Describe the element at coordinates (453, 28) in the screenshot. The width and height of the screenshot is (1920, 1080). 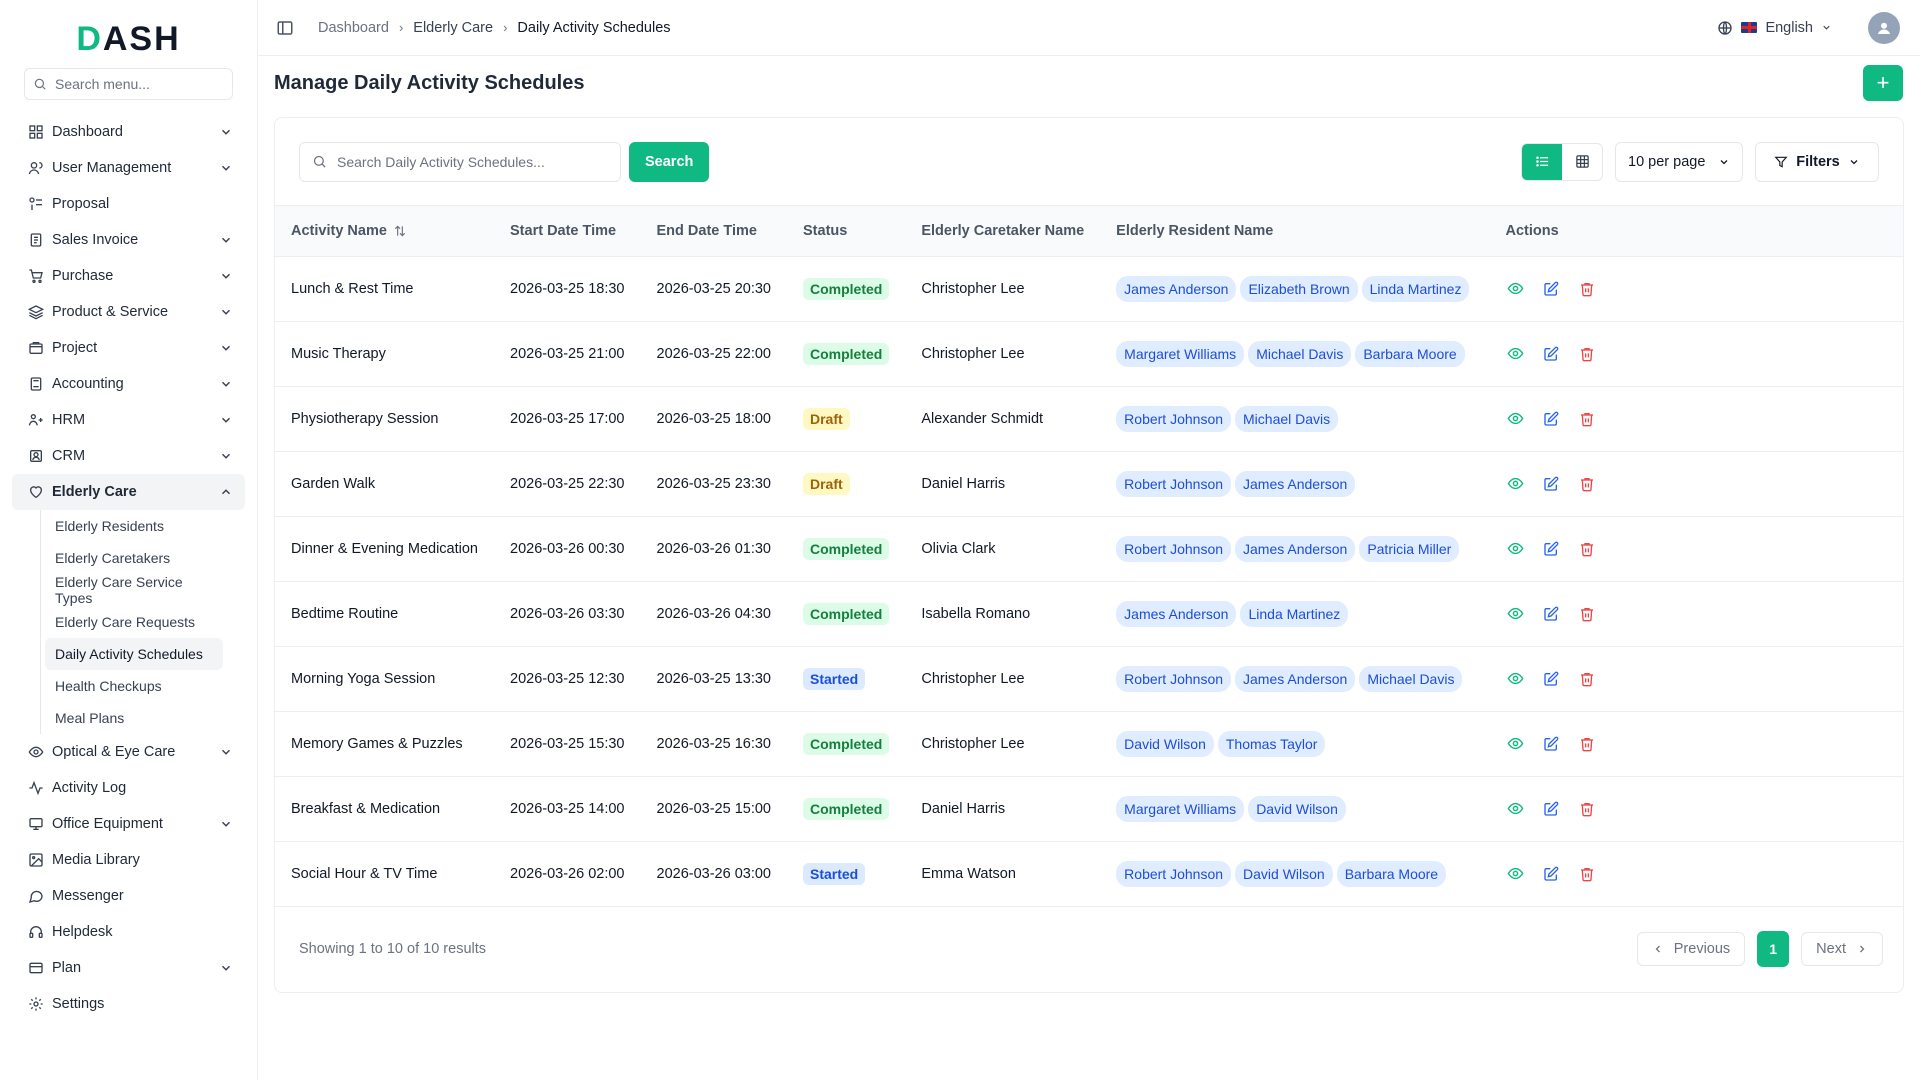
I see `breadcrumb-elderly-care: Elderly Care` at that location.